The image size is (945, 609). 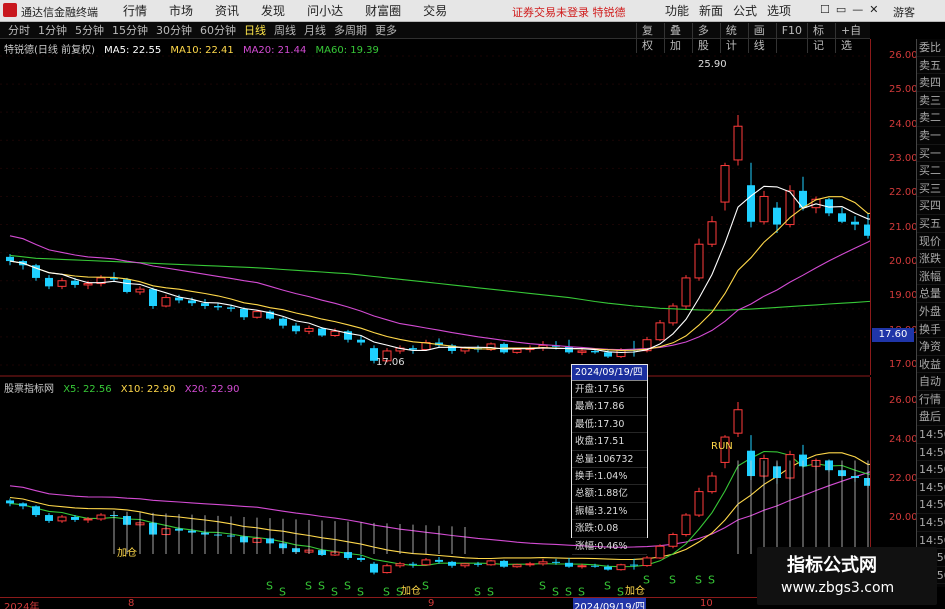 I want to click on restore-icon: ☐, so click(x=825, y=9).